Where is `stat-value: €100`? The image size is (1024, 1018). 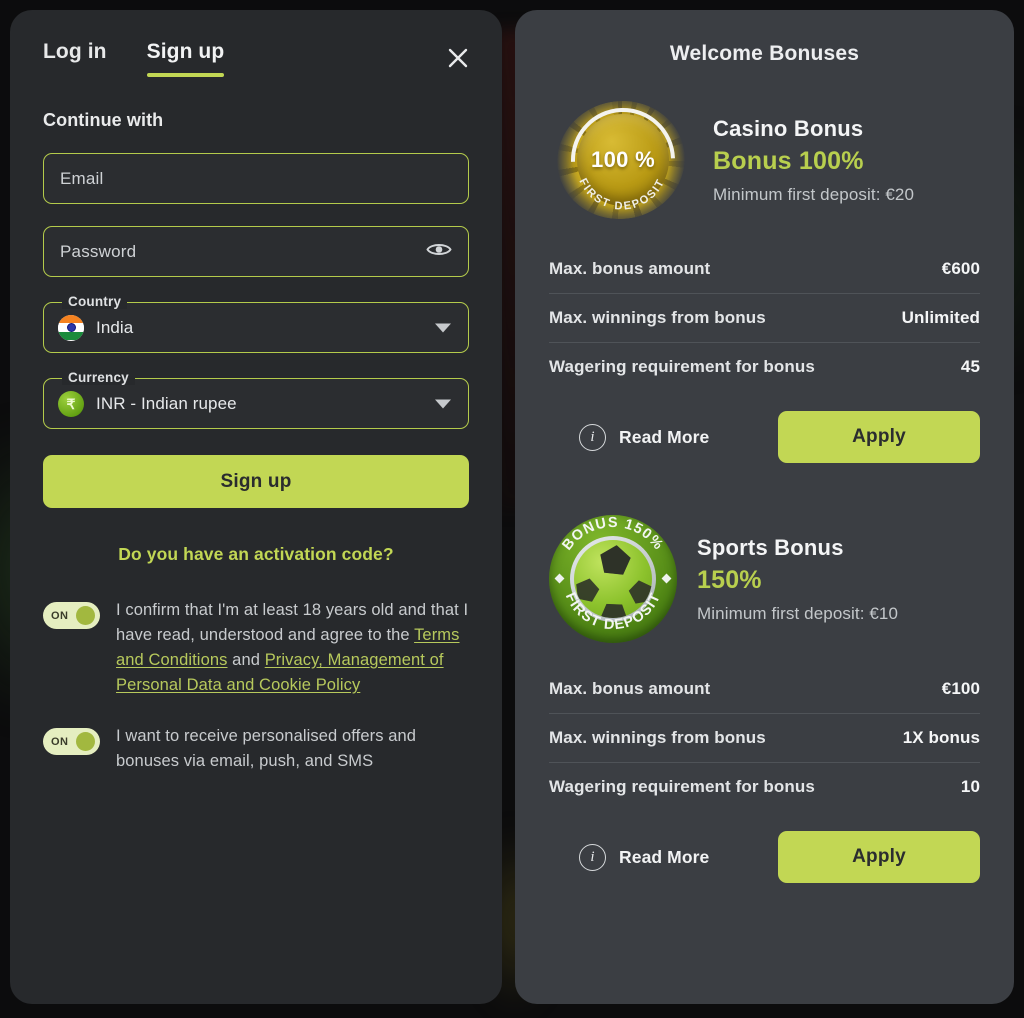
stat-value: €100 is located at coordinates (960, 688).